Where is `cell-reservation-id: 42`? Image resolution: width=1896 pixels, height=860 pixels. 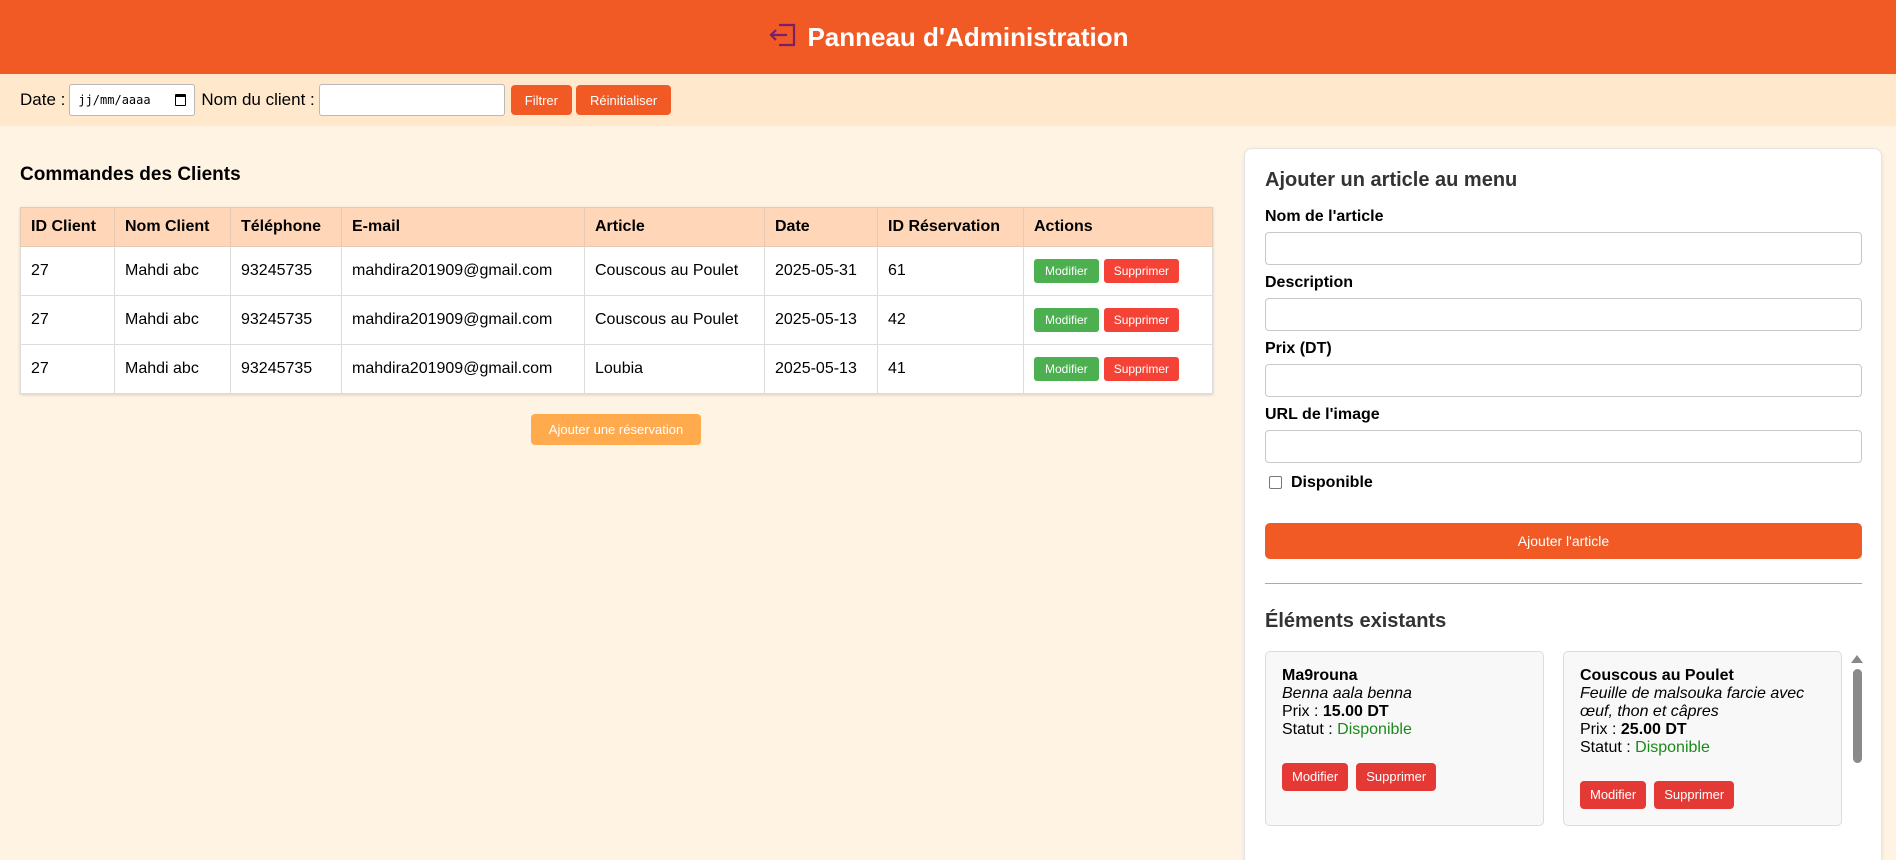 cell-reservation-id: 42 is located at coordinates (950, 320).